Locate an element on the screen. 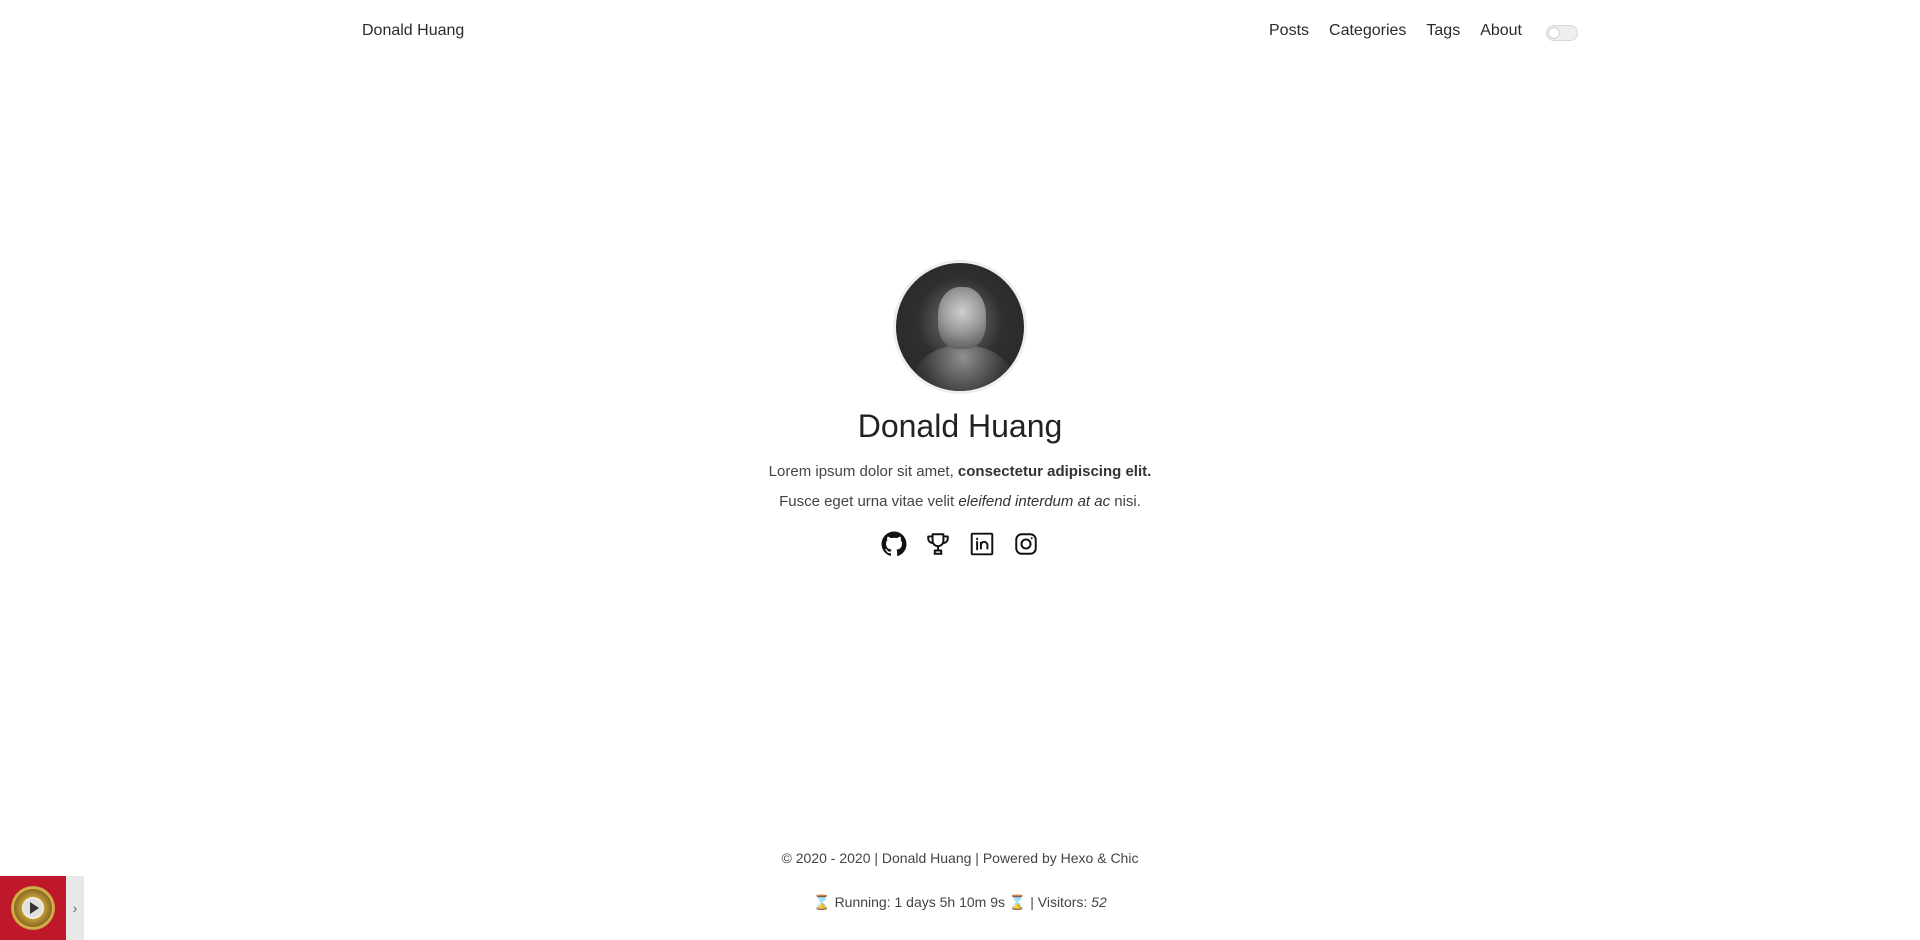 Image resolution: width=1920 pixels, height=940 pixels. music-cover is located at coordinates (33, 908).